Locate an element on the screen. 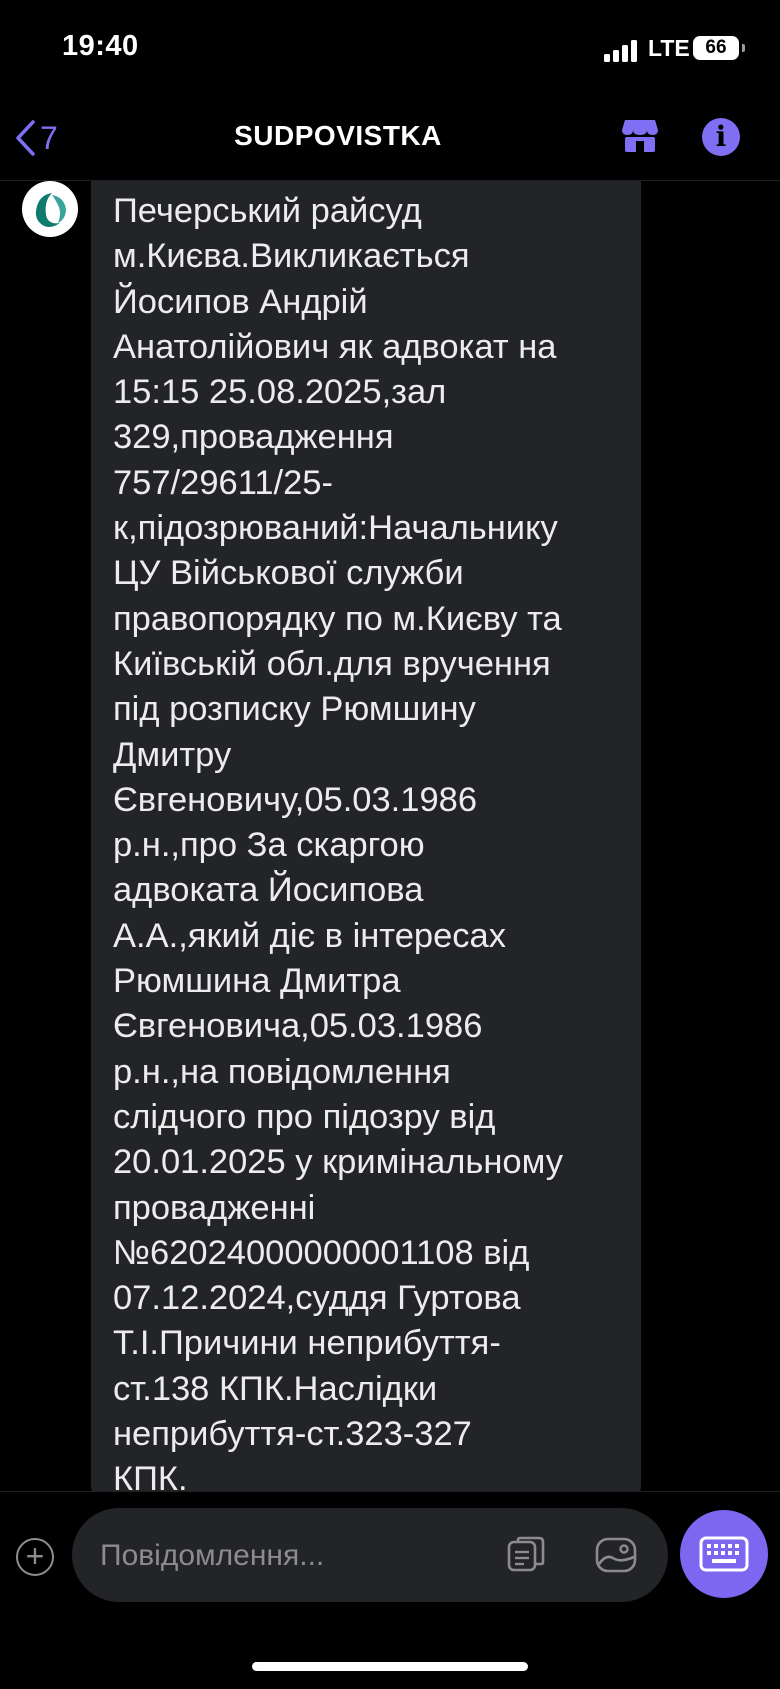 The height and width of the screenshot is (1689, 780). avatar is located at coordinates (50, 209).